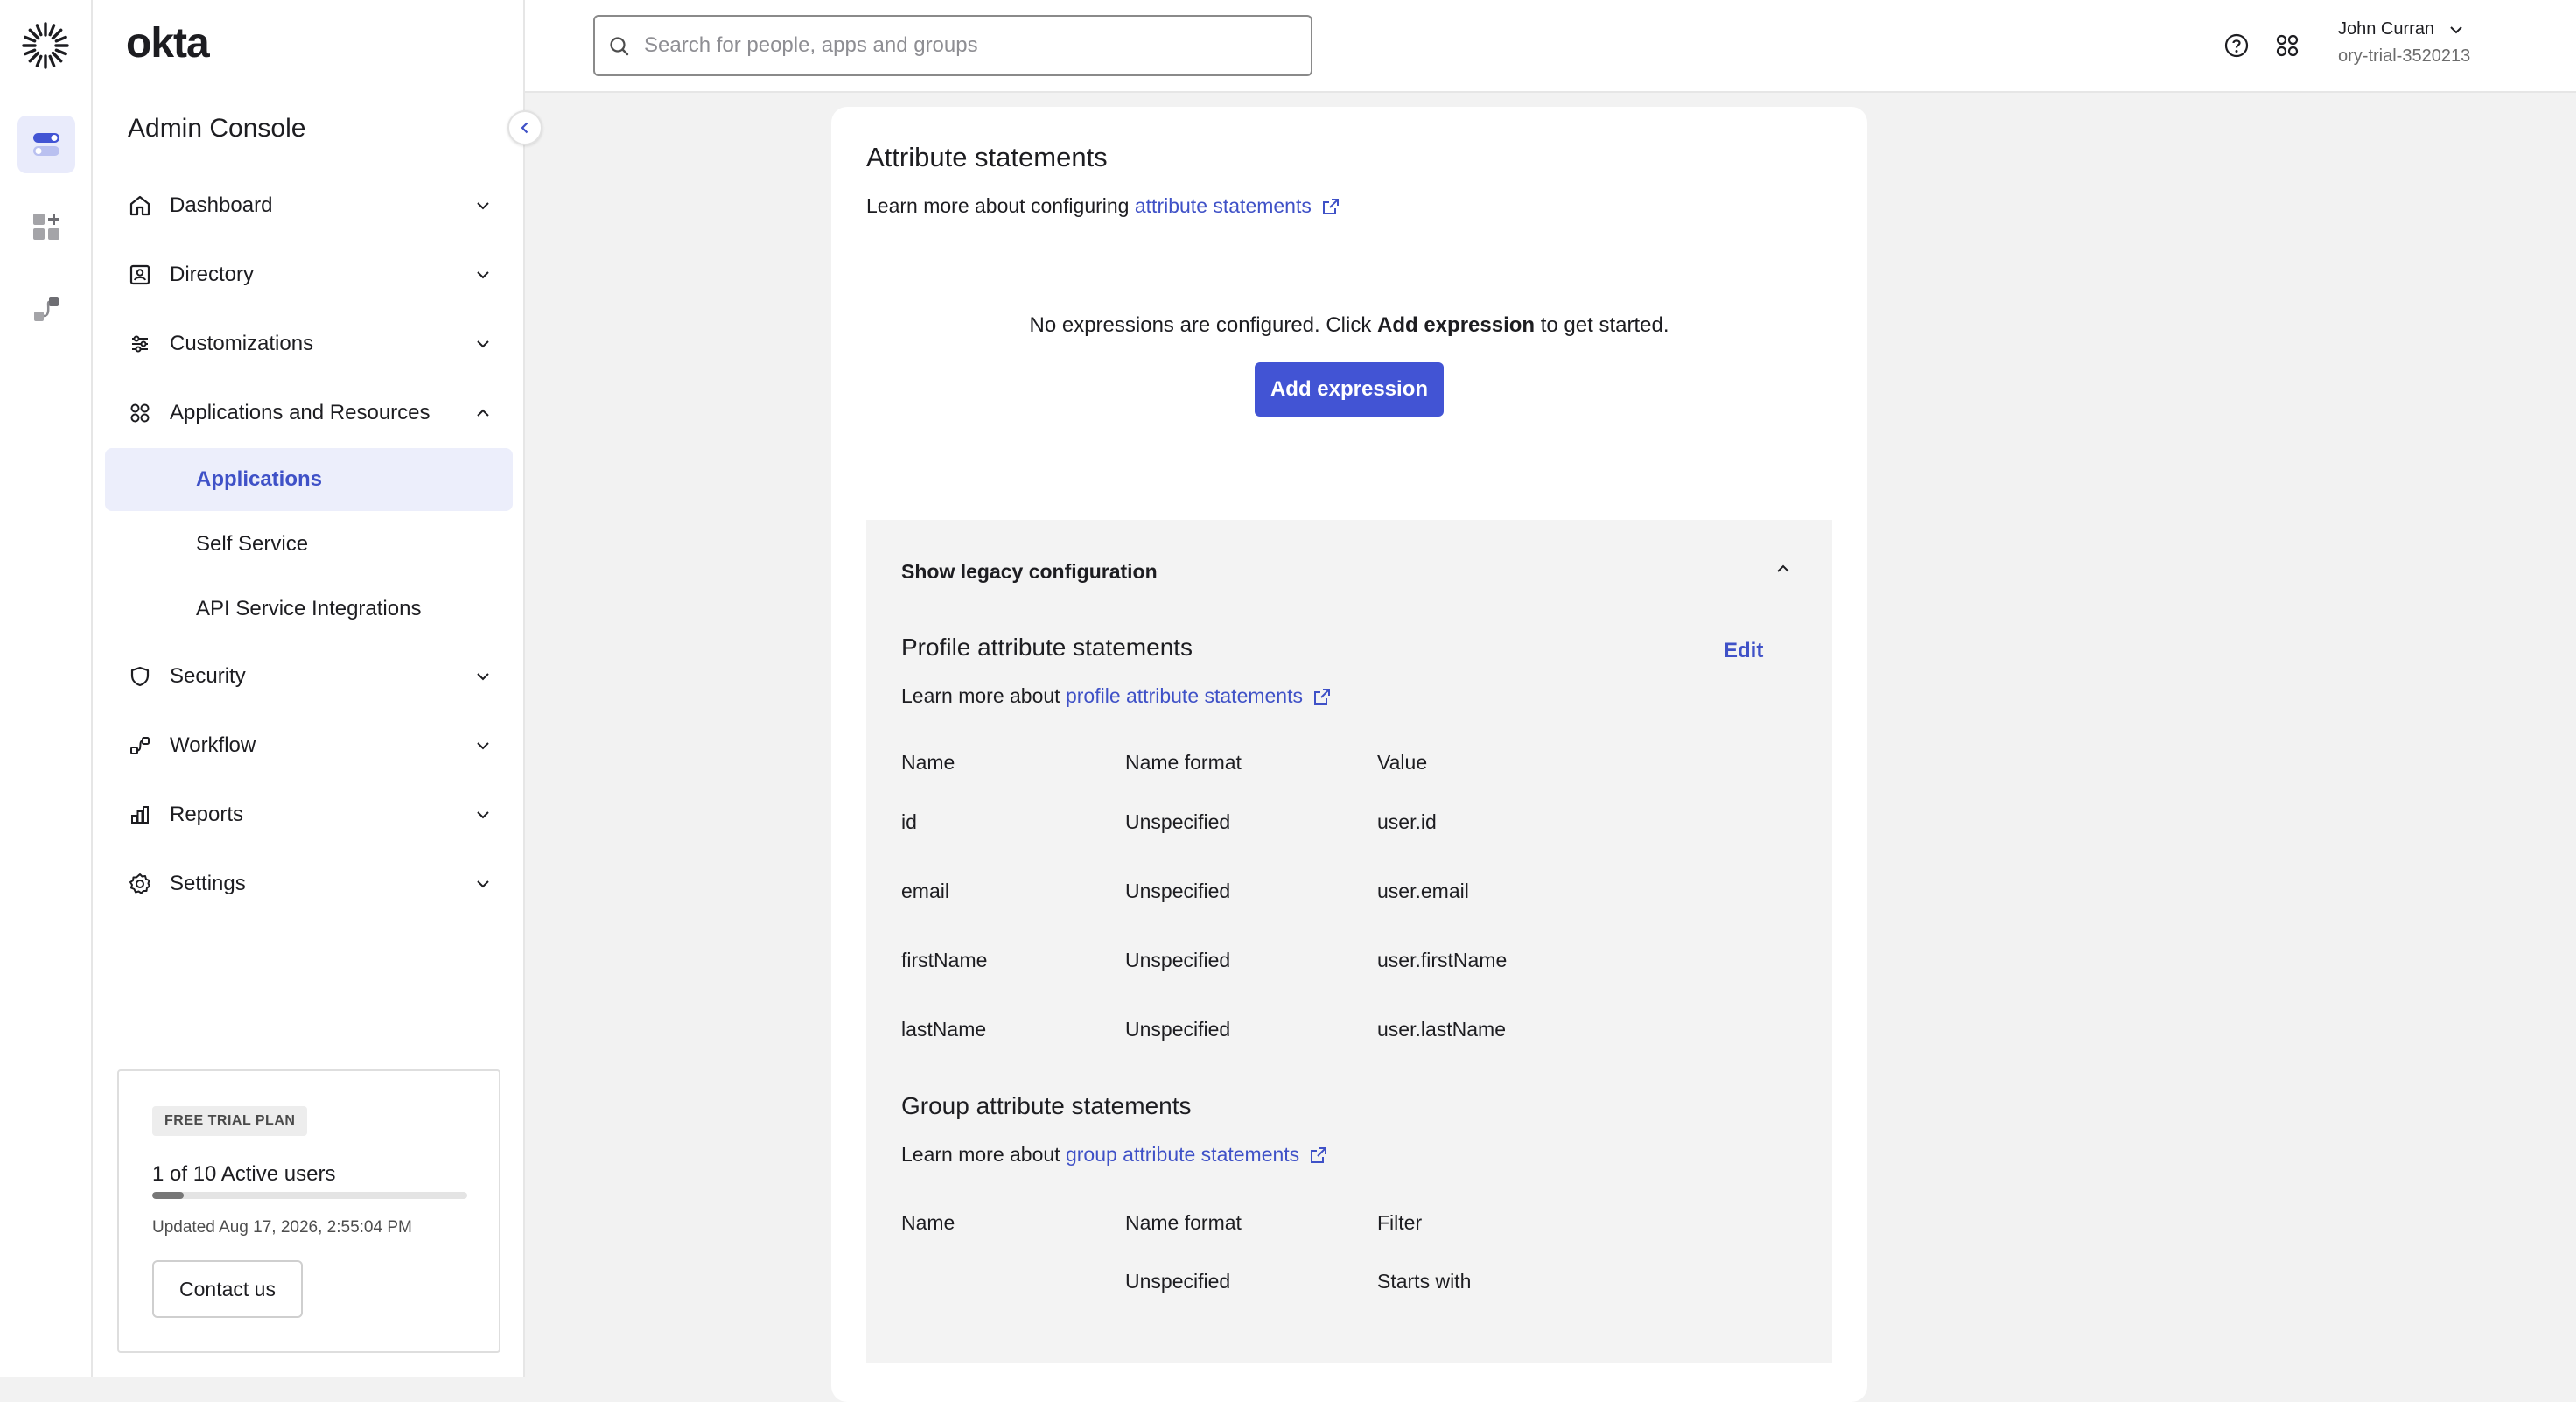 The image size is (2576, 1402). What do you see at coordinates (1424, 1281) in the screenshot?
I see `cell-filter: Starts with` at bounding box center [1424, 1281].